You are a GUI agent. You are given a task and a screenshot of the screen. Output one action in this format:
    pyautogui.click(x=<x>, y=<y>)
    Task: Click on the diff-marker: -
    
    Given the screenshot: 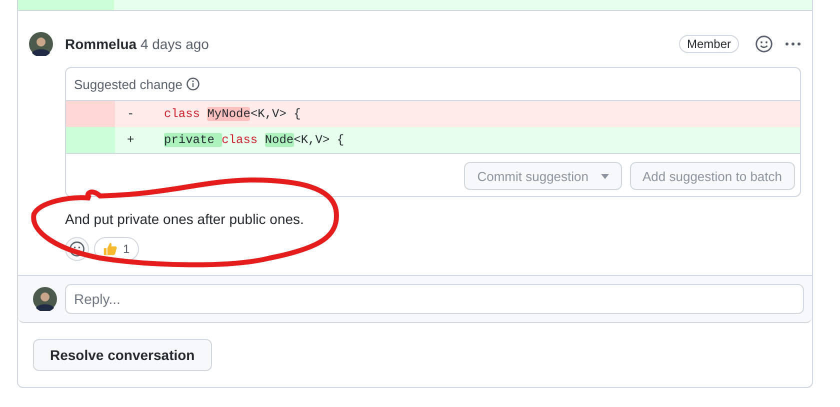 What is the action you would take?
    pyautogui.click(x=131, y=114)
    